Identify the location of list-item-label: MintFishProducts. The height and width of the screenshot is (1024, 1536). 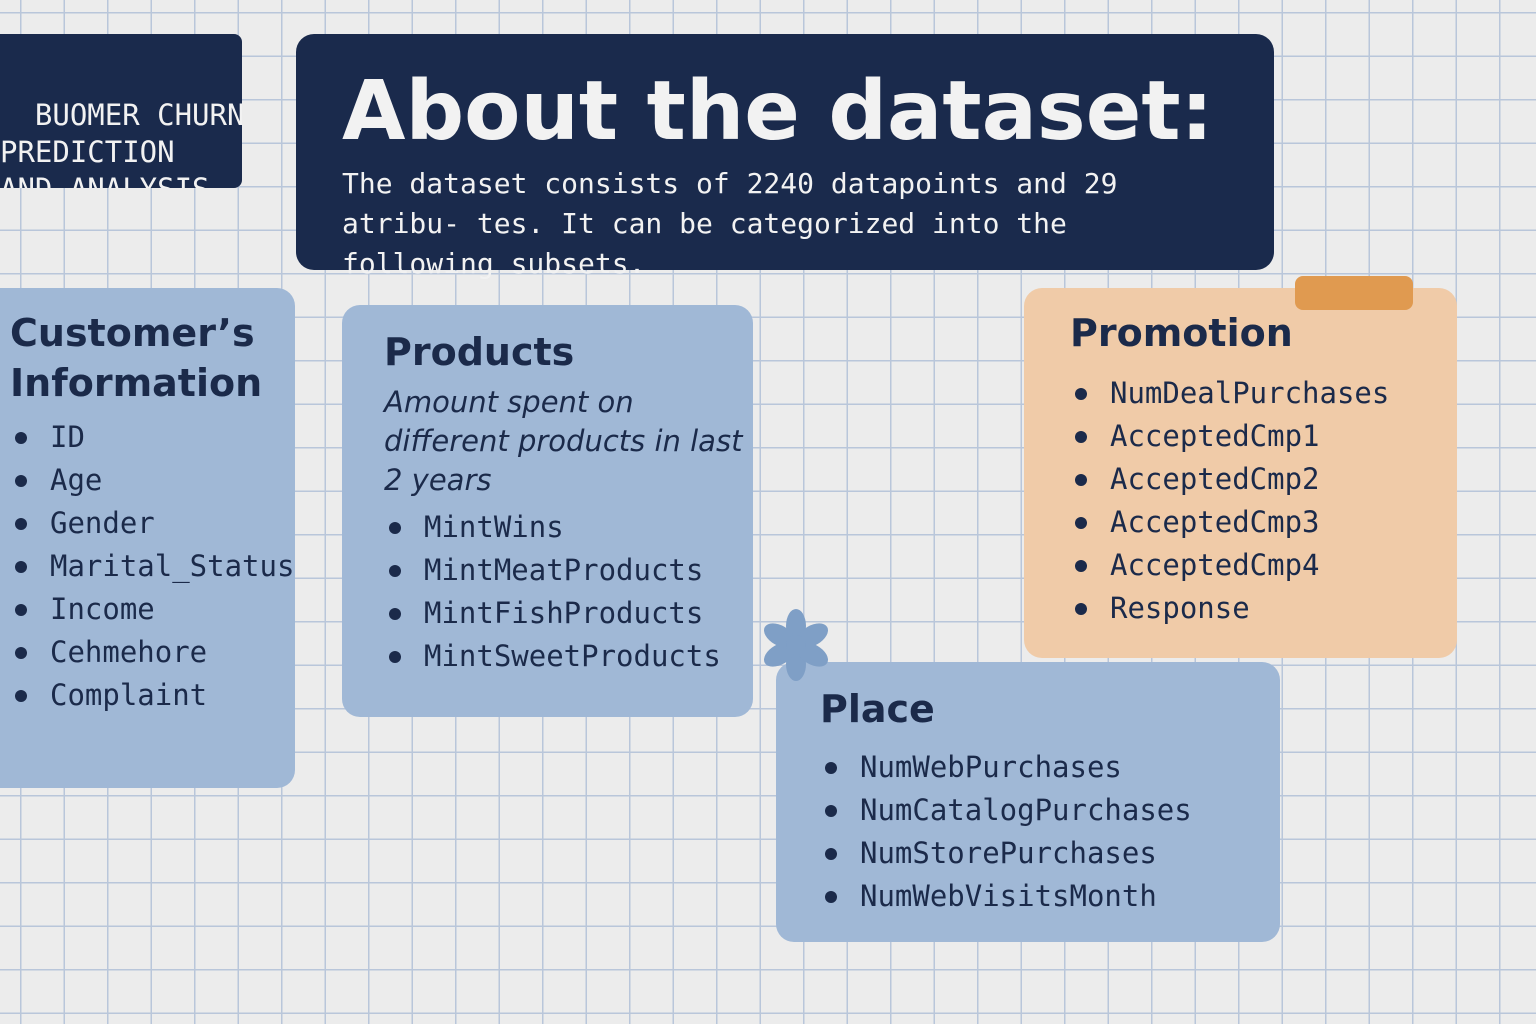
(564, 613).